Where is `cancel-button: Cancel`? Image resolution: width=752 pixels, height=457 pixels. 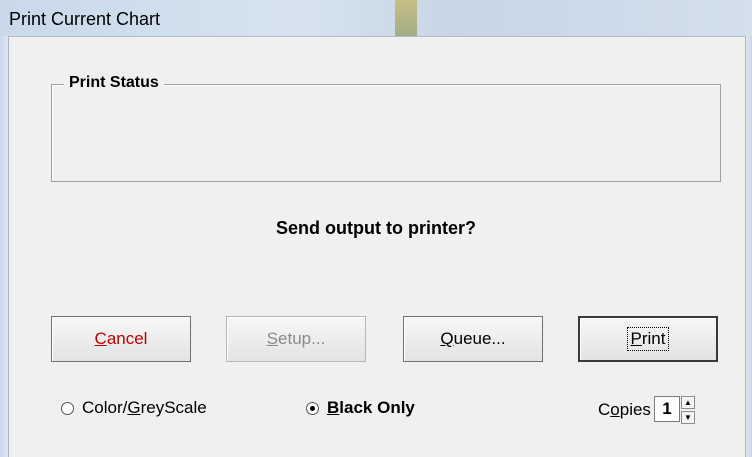
cancel-button: Cancel is located at coordinates (121, 339).